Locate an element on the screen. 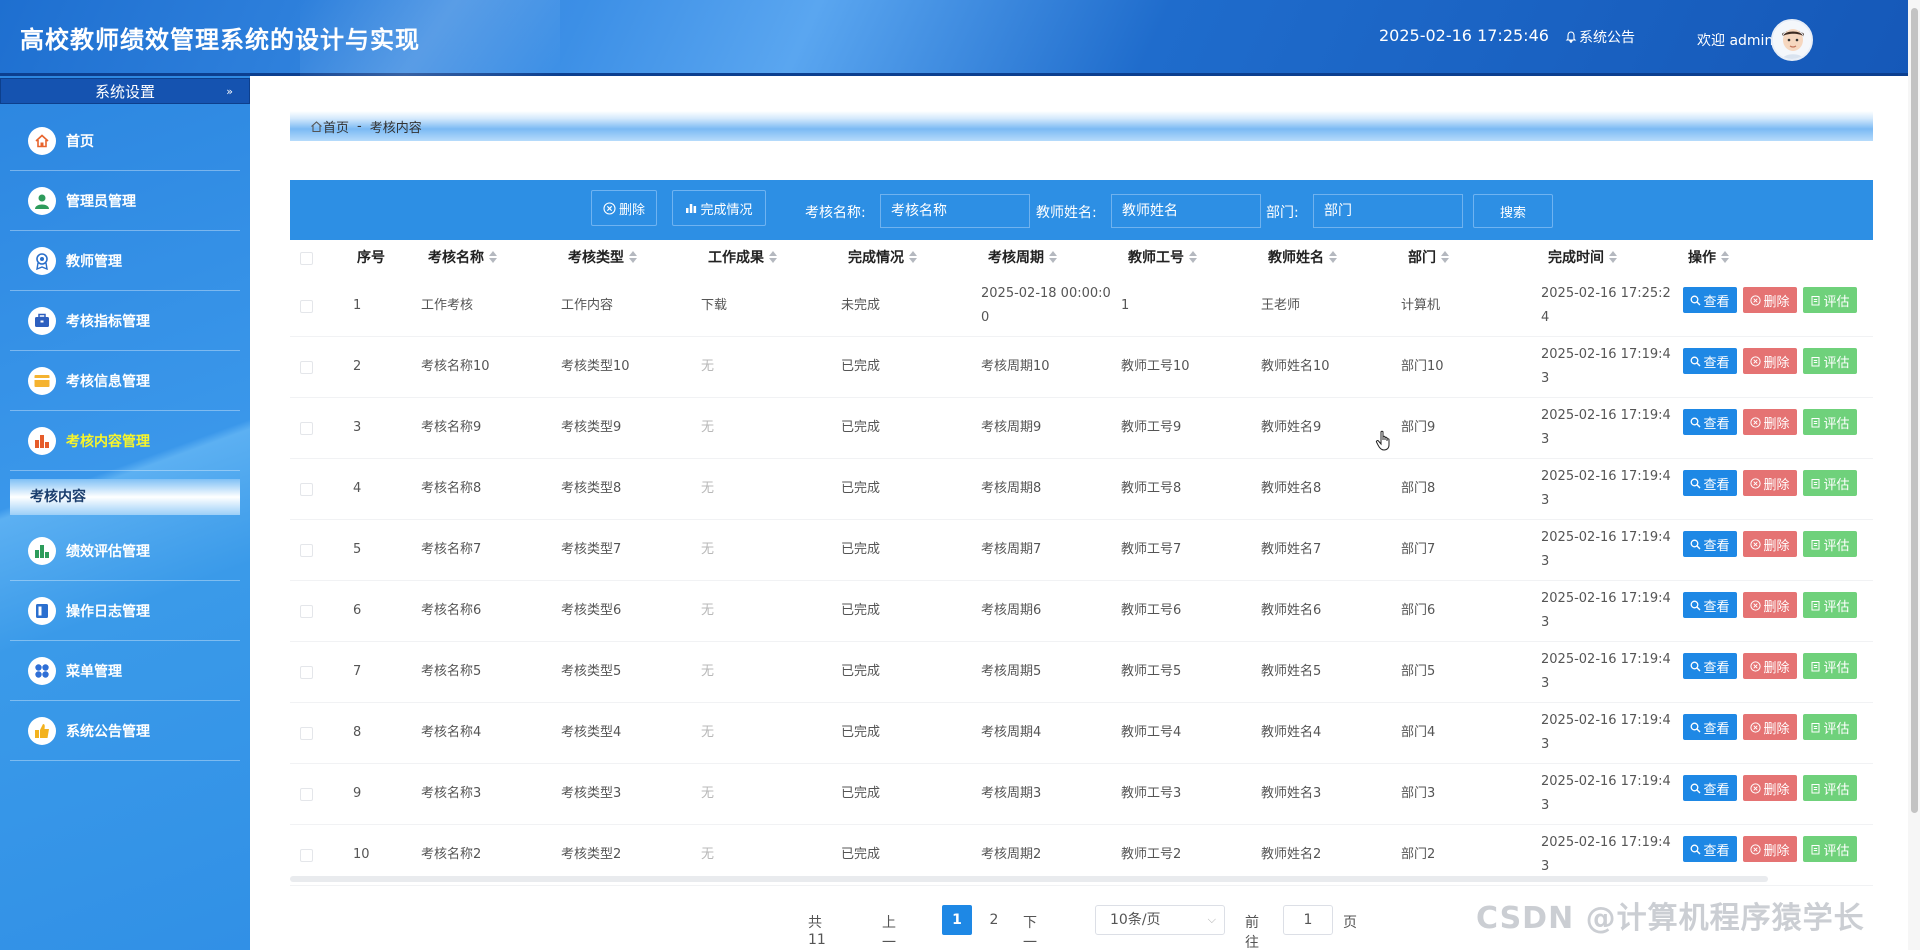  column-header-type: 考核类型 is located at coordinates (602, 258).